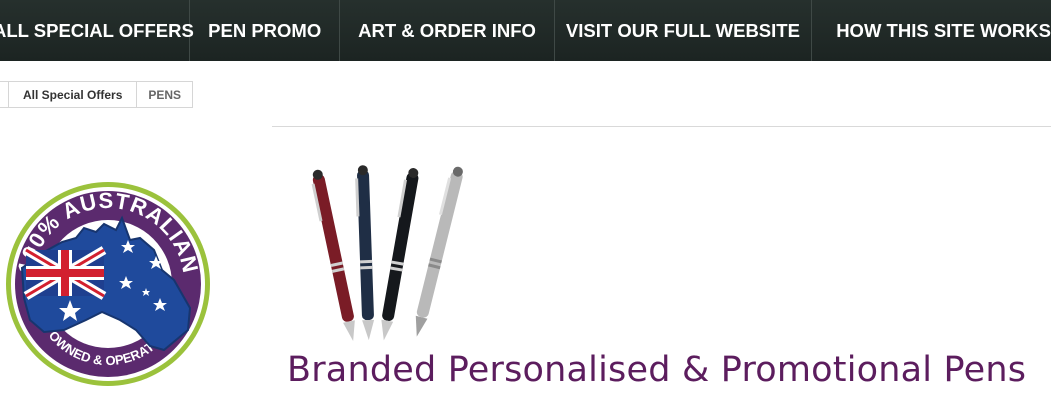 Image resolution: width=1051 pixels, height=413 pixels. I want to click on pen-black-icon, so click(400, 254).